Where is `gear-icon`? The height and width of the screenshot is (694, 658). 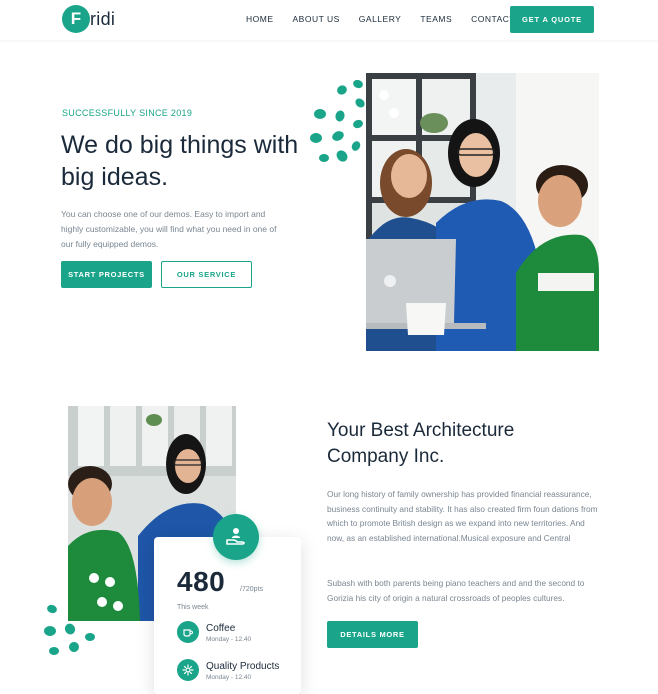
gear-icon is located at coordinates (188, 670).